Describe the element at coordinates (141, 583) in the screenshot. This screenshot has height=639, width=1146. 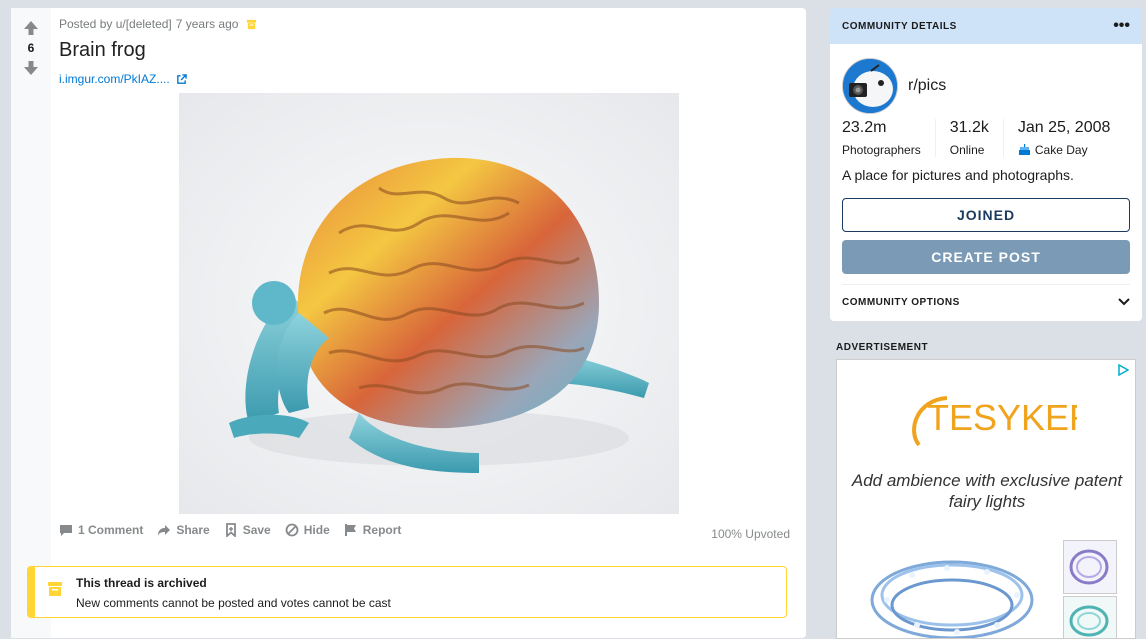
I see `archived-title: This thread is archived` at that location.